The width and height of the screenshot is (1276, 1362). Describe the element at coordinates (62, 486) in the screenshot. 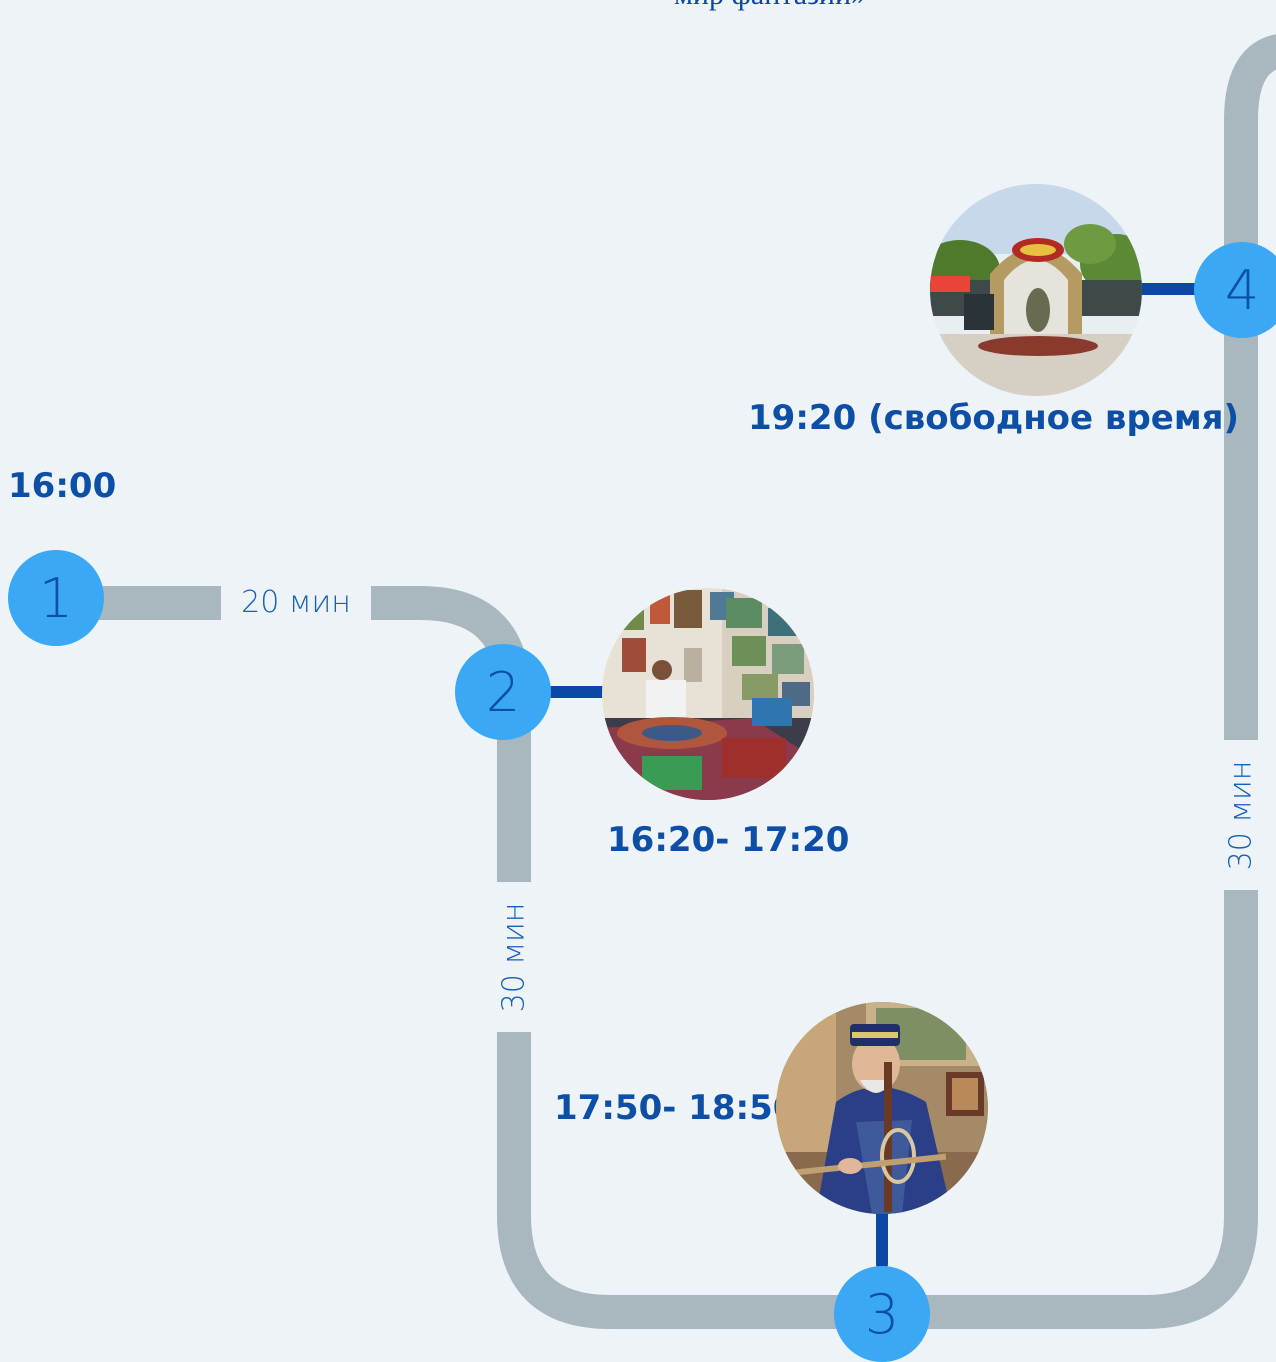

I see `stop-1-time: 16:00` at that location.